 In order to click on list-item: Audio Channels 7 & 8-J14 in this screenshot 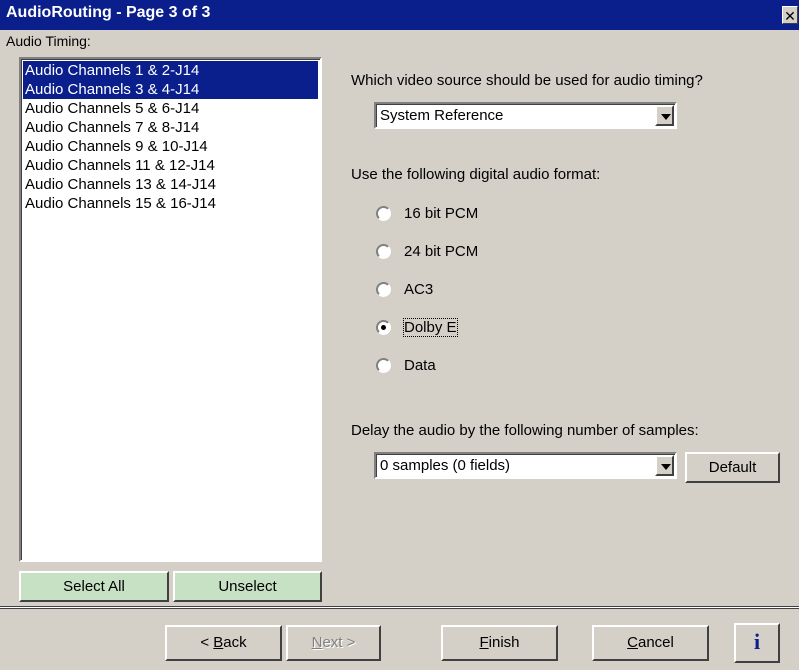, I will do `click(170, 127)`.